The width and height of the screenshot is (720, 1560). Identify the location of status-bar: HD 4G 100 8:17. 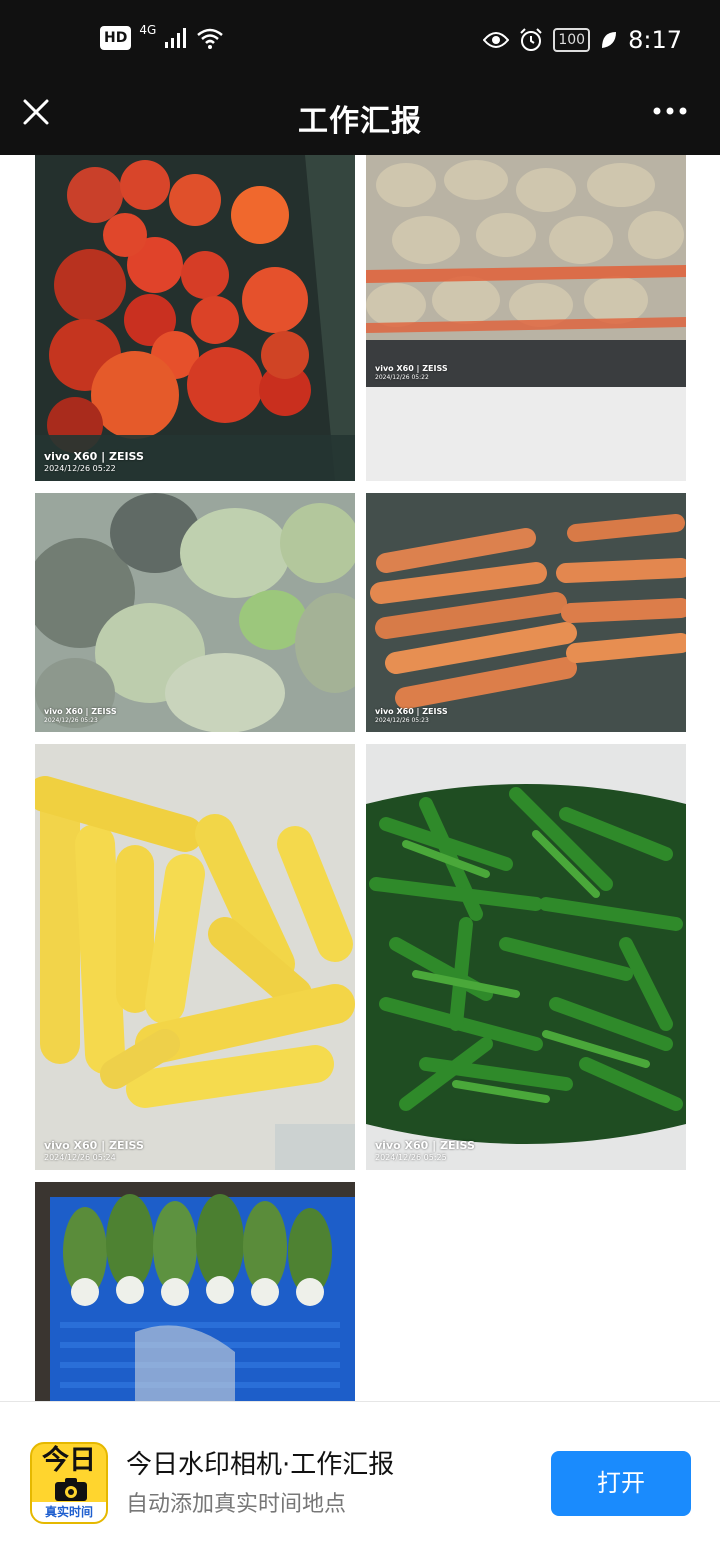
(360, 41).